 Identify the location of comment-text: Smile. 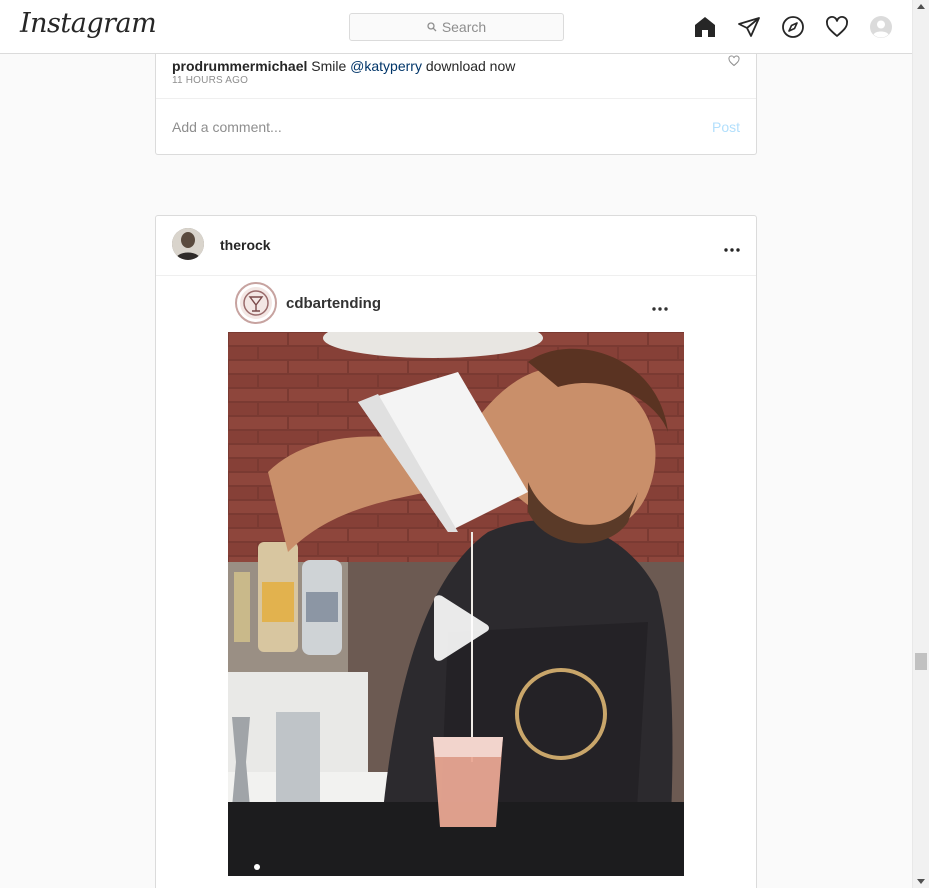
(329, 66).